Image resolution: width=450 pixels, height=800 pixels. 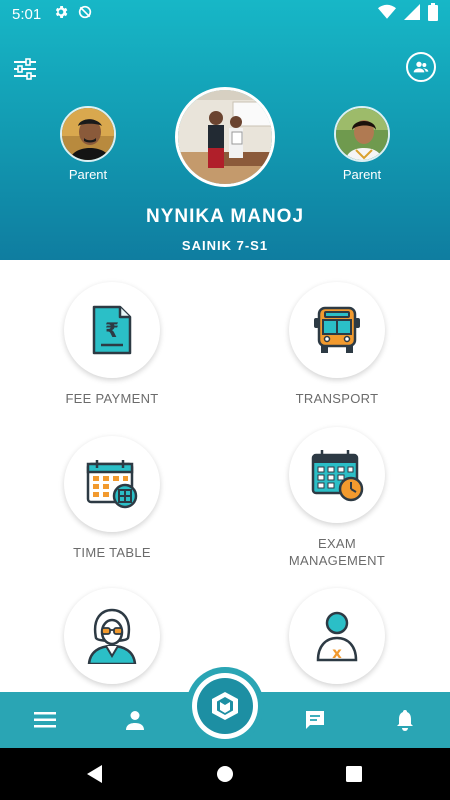 I want to click on teacher-icon-circle, so click(x=112, y=636).